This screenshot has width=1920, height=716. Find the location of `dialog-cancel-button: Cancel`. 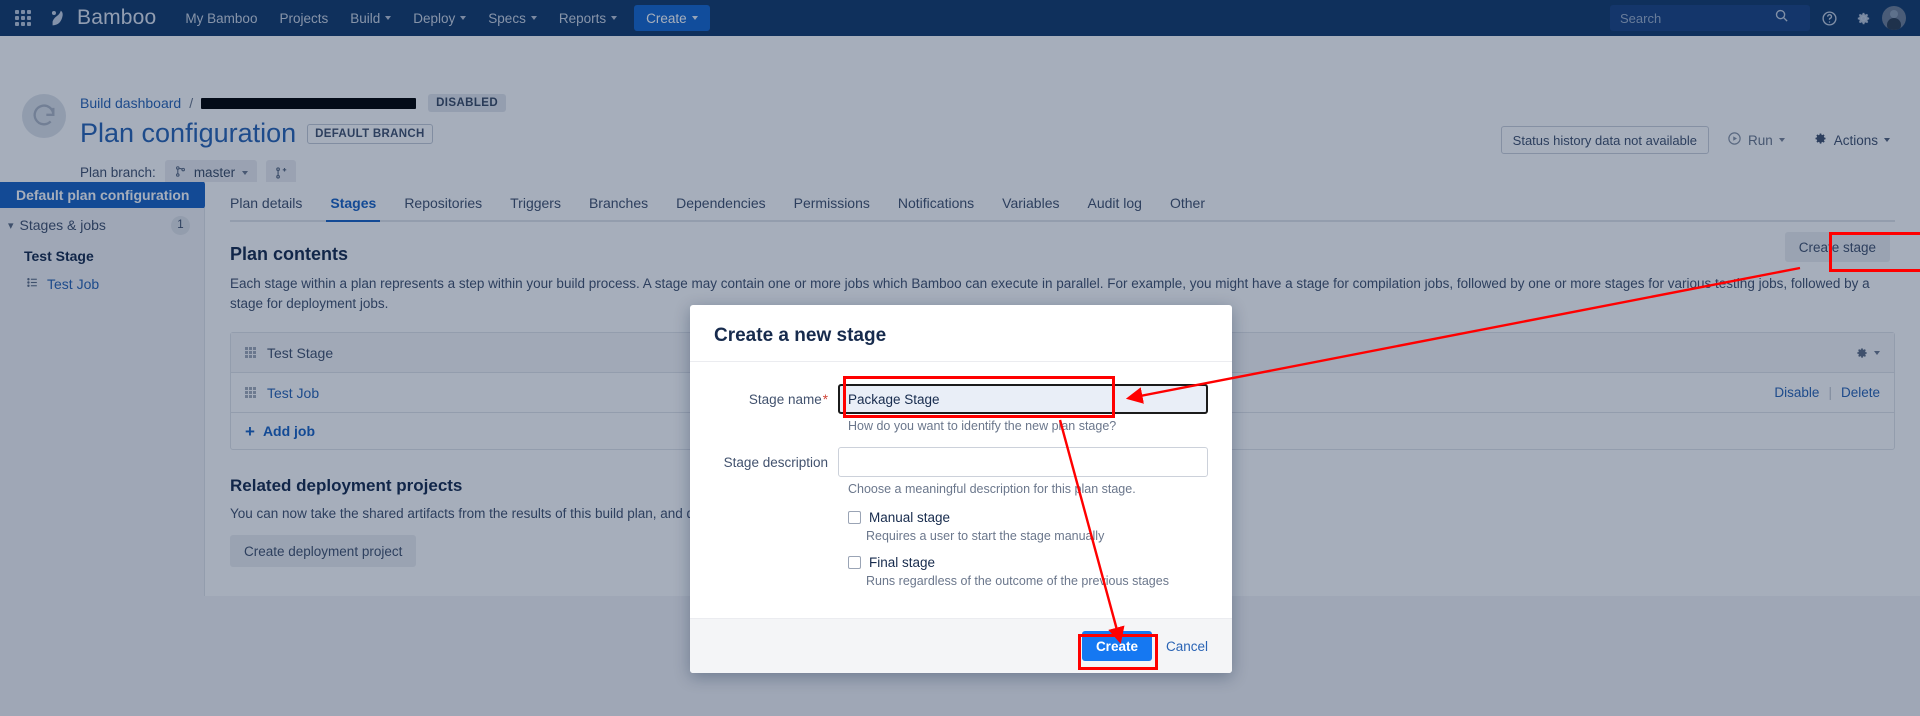

dialog-cancel-button: Cancel is located at coordinates (1187, 646).